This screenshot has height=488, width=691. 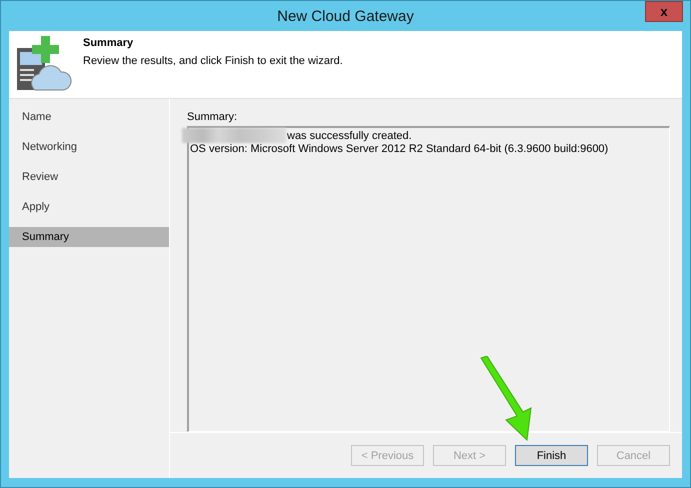 What do you see at coordinates (349, 136) in the screenshot?
I see `summary-line: was successfully created.` at bounding box center [349, 136].